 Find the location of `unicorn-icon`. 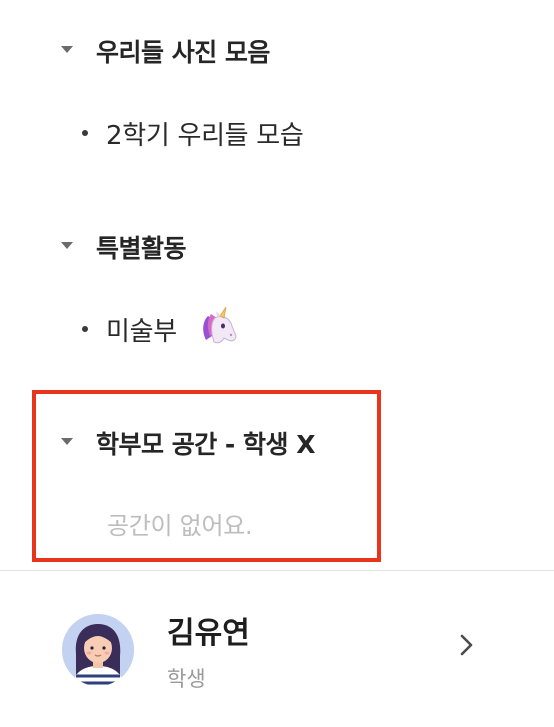

unicorn-icon is located at coordinates (220, 325).